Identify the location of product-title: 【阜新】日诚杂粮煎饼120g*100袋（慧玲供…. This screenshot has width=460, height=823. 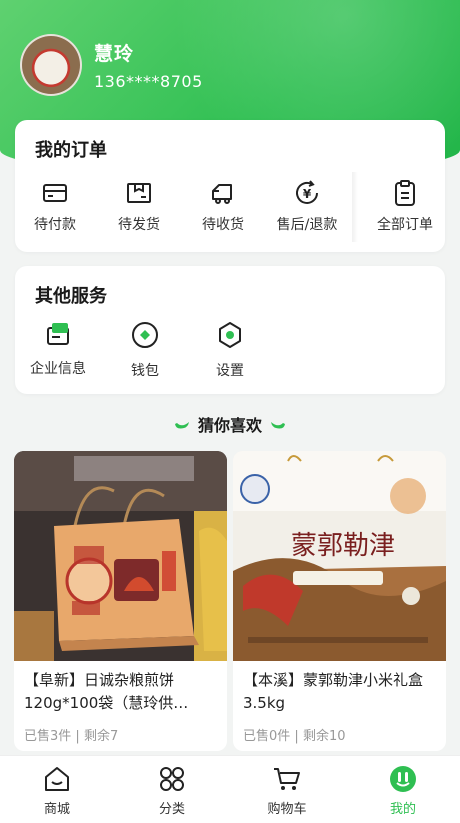
(106, 691).